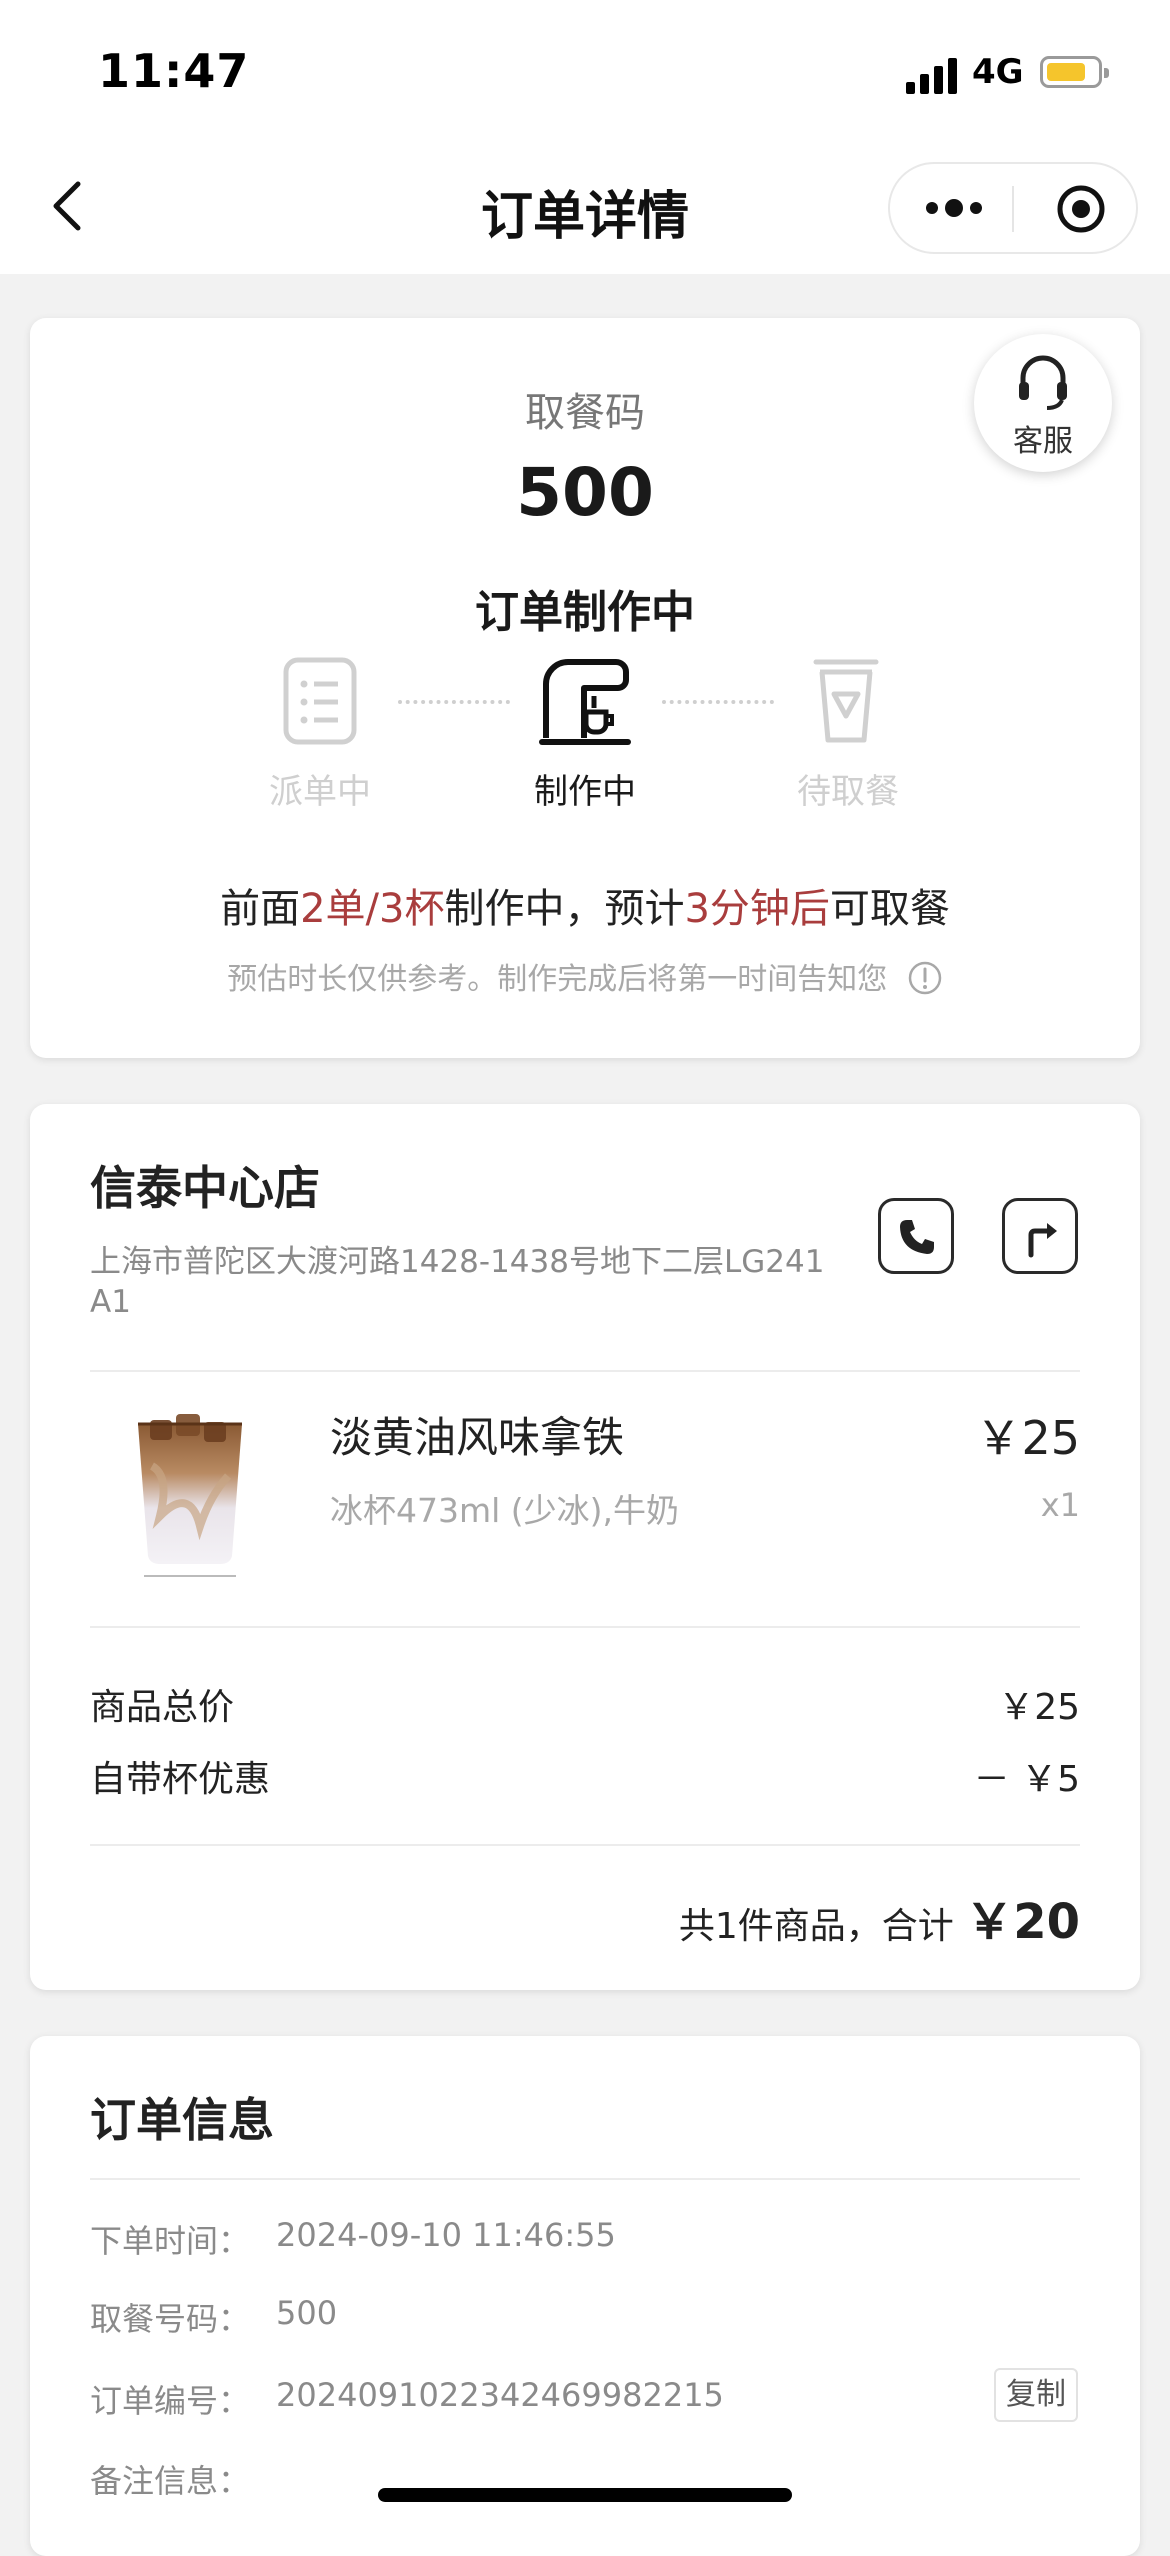 Image resolution: width=1170 pixels, height=2556 pixels. Describe the element at coordinates (1074, 72) in the screenshot. I see `battery-icon` at that location.